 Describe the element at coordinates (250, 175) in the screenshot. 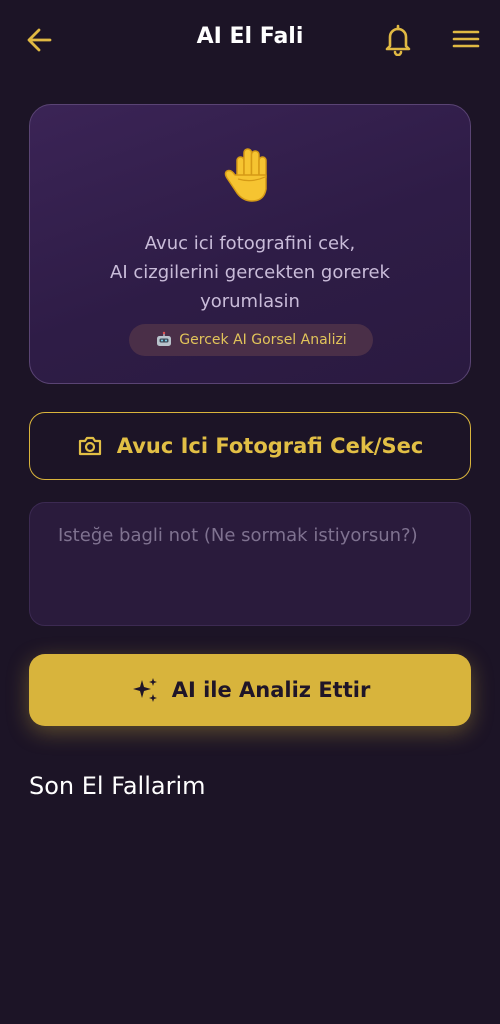

I see `raised-hand-icon` at that location.